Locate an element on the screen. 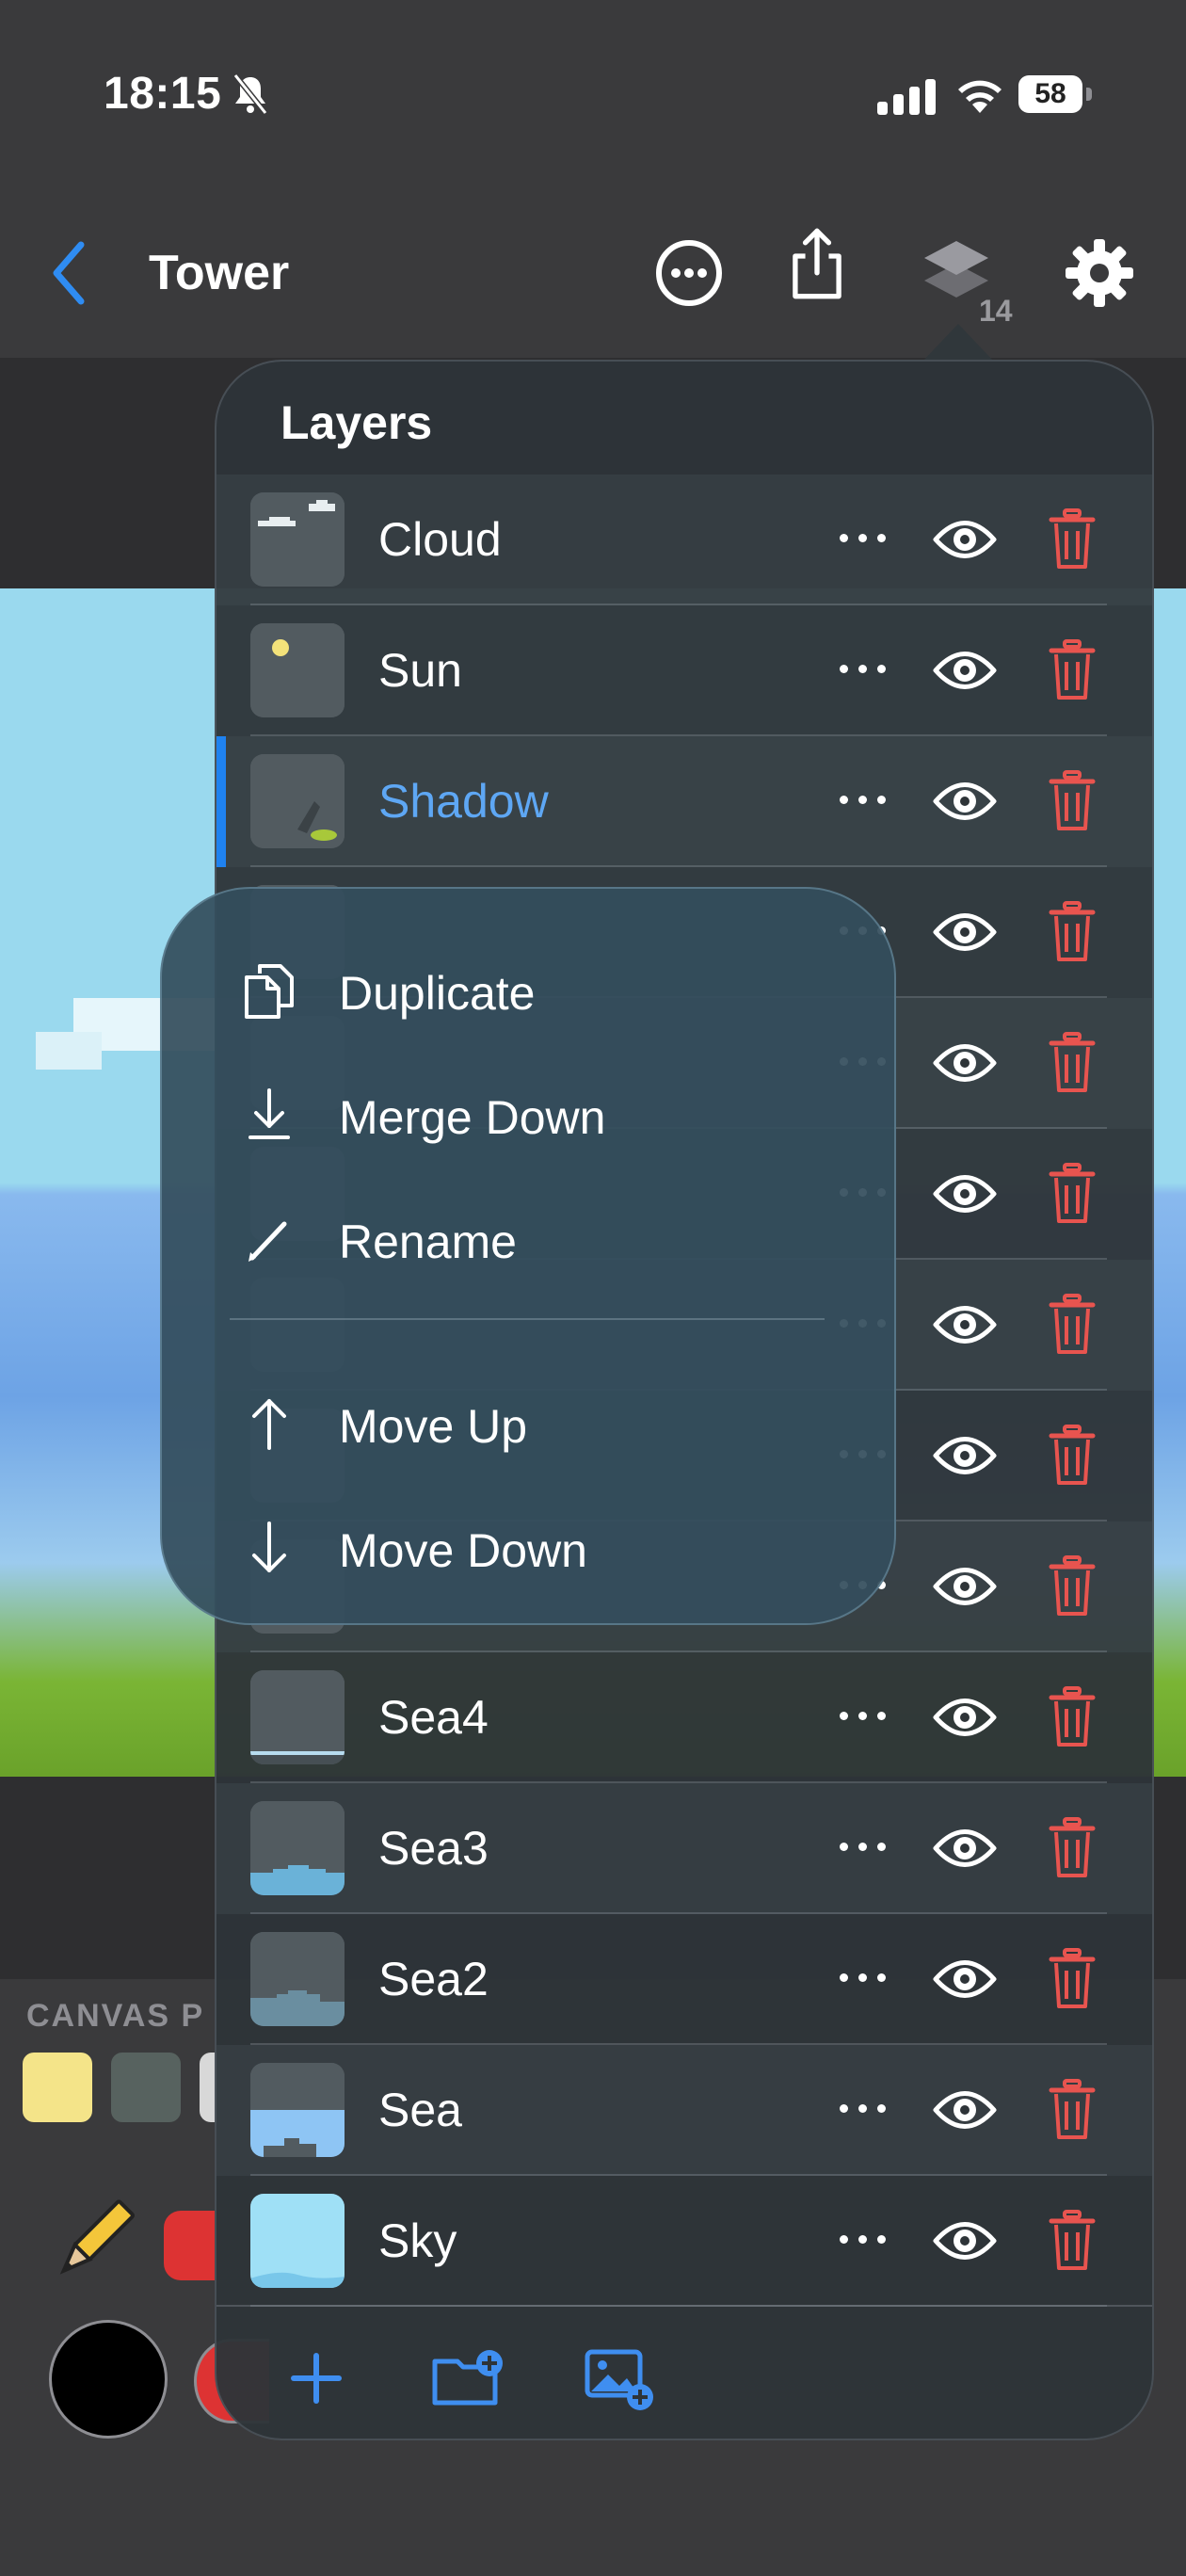 The image size is (1186, 2576). battery-icon: 58 is located at coordinates (1056, 94).